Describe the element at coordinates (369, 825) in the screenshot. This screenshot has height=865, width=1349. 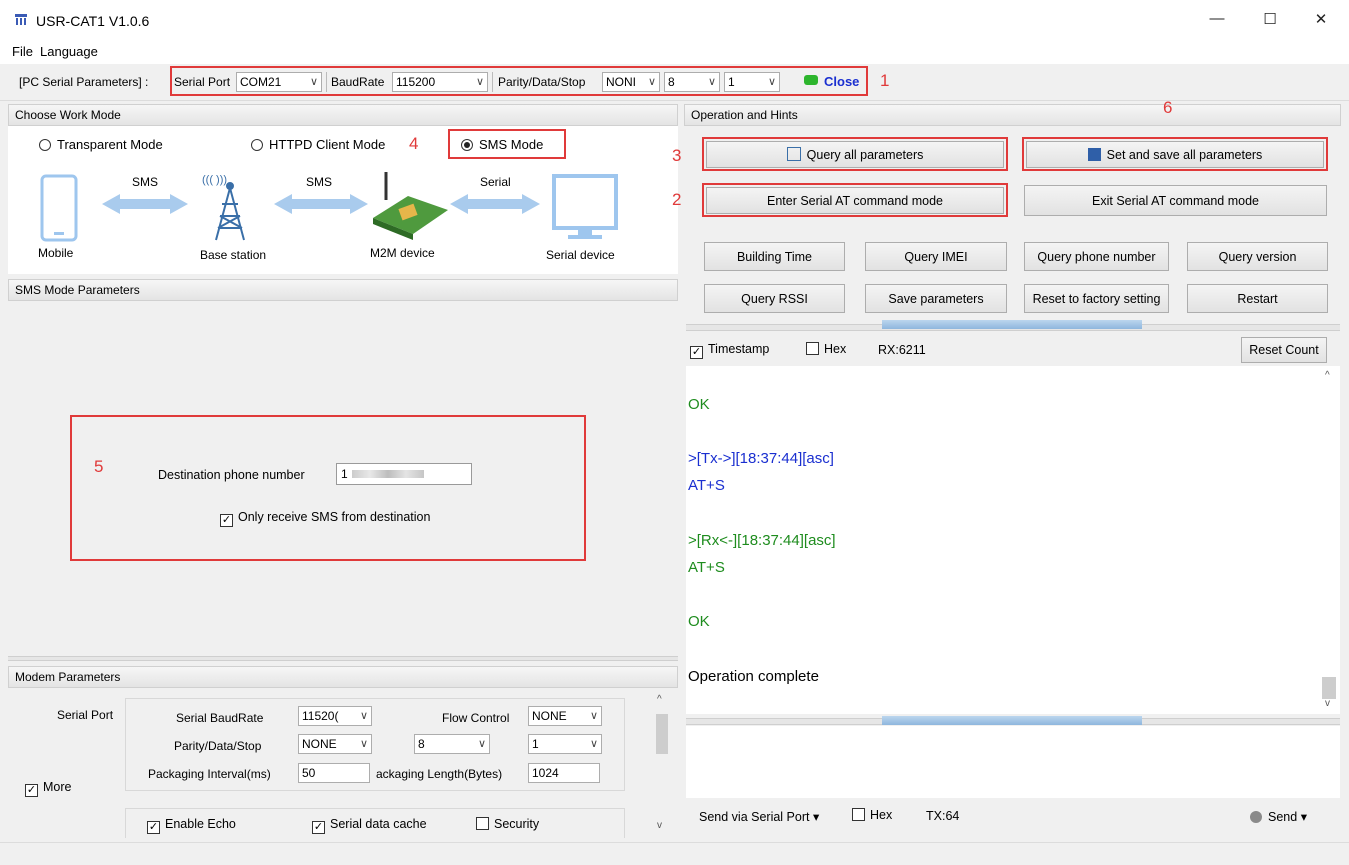
I see `serial-cache-checkbox: ✓ Serial data cache` at that location.